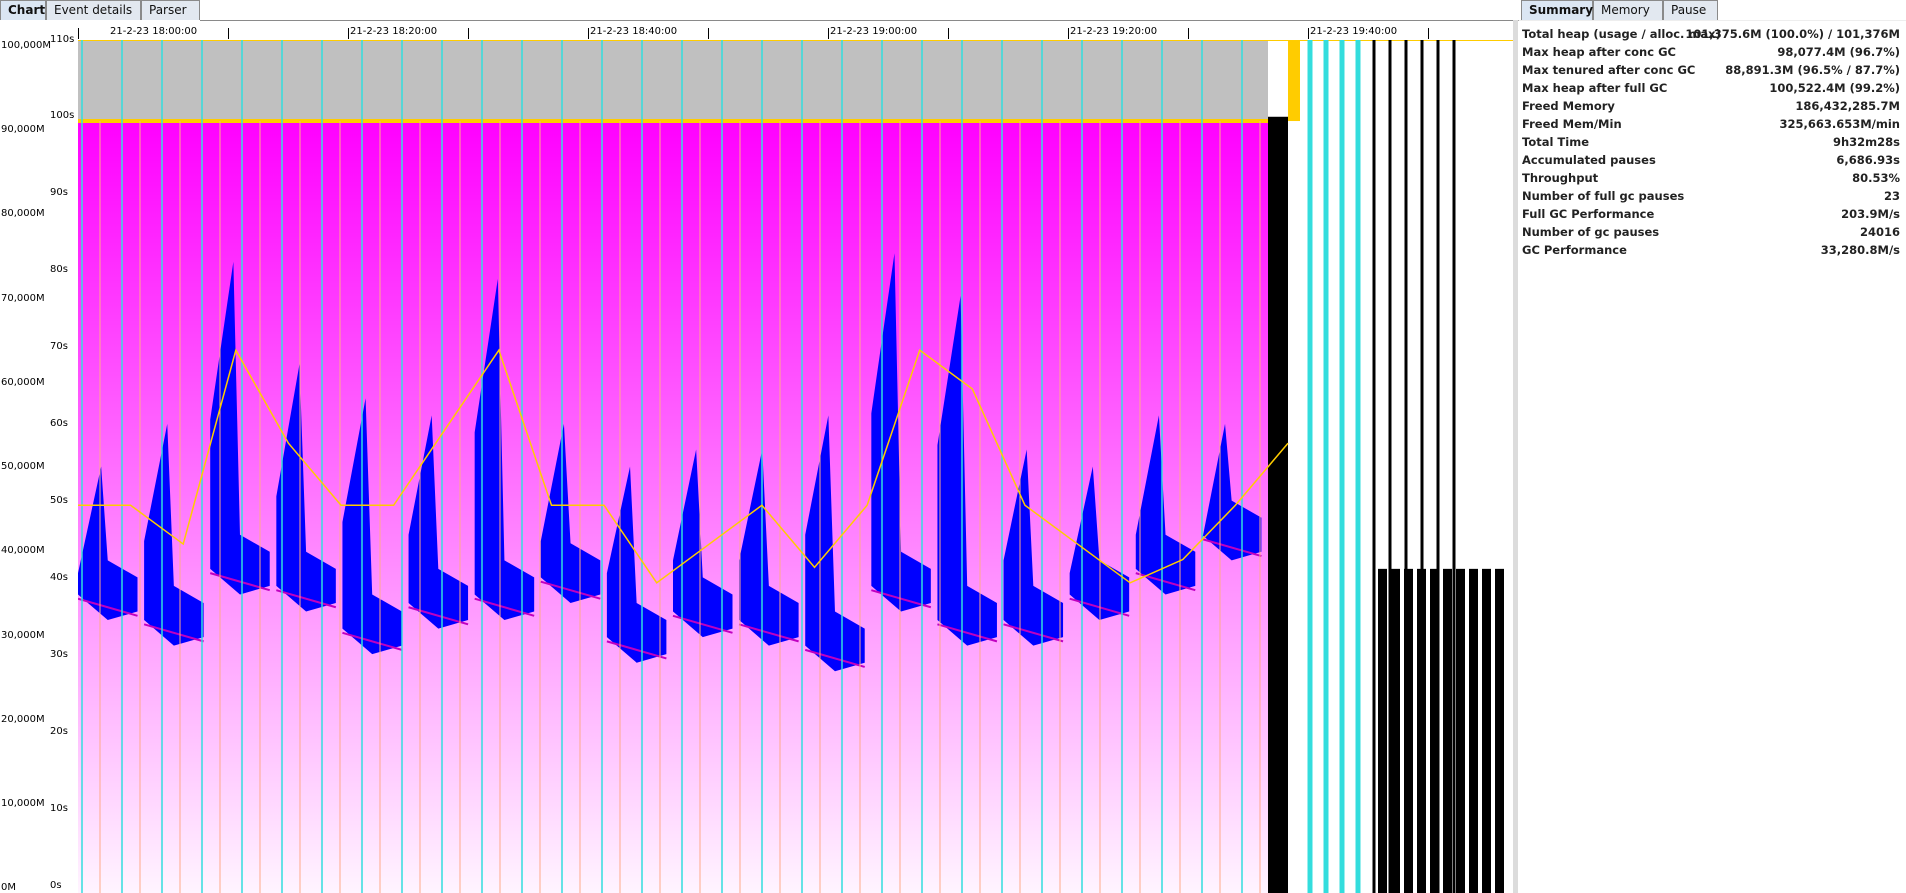 This screenshot has height=893, width=1906. Describe the element at coordinates (62, 115) in the screenshot. I see `pause-axis-label: 100s` at that location.